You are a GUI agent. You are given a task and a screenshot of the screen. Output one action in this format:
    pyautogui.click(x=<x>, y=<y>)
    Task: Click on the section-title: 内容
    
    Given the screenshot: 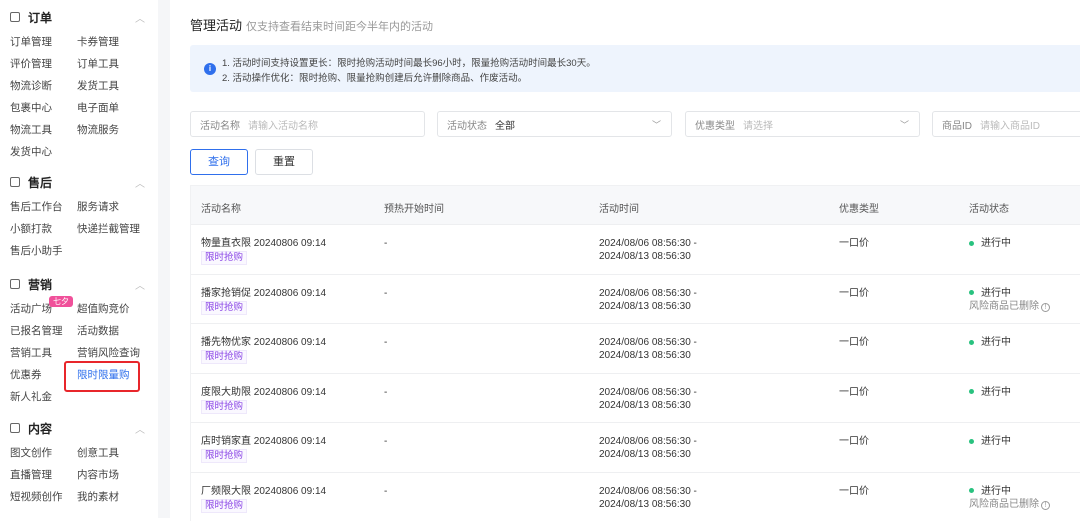 What is the action you would take?
    pyautogui.click(x=40, y=428)
    